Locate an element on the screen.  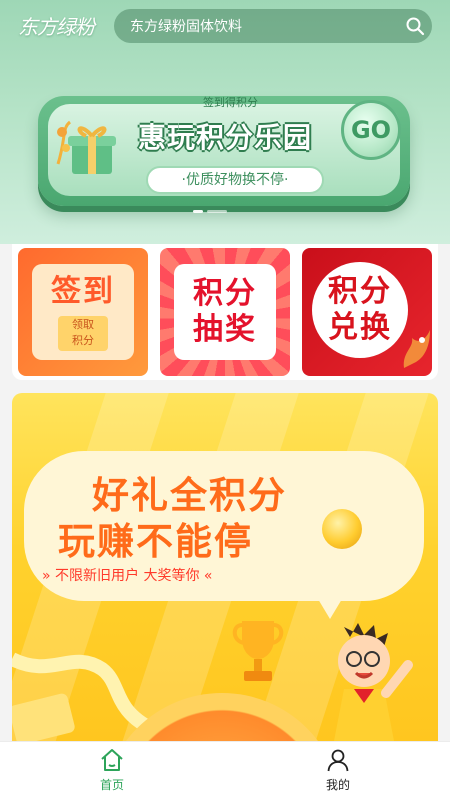
lottery-card: 积分 抽奖 is located at coordinates (225, 312).